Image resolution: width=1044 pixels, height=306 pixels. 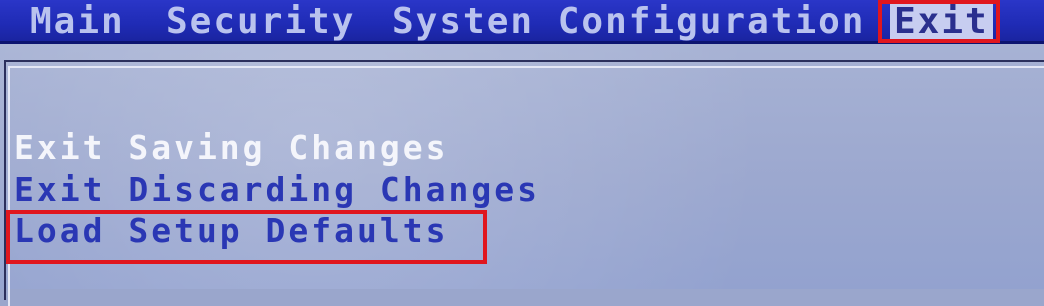 I want to click on option-exit-saving-changes: Exit Saving Changes, so click(x=231, y=148).